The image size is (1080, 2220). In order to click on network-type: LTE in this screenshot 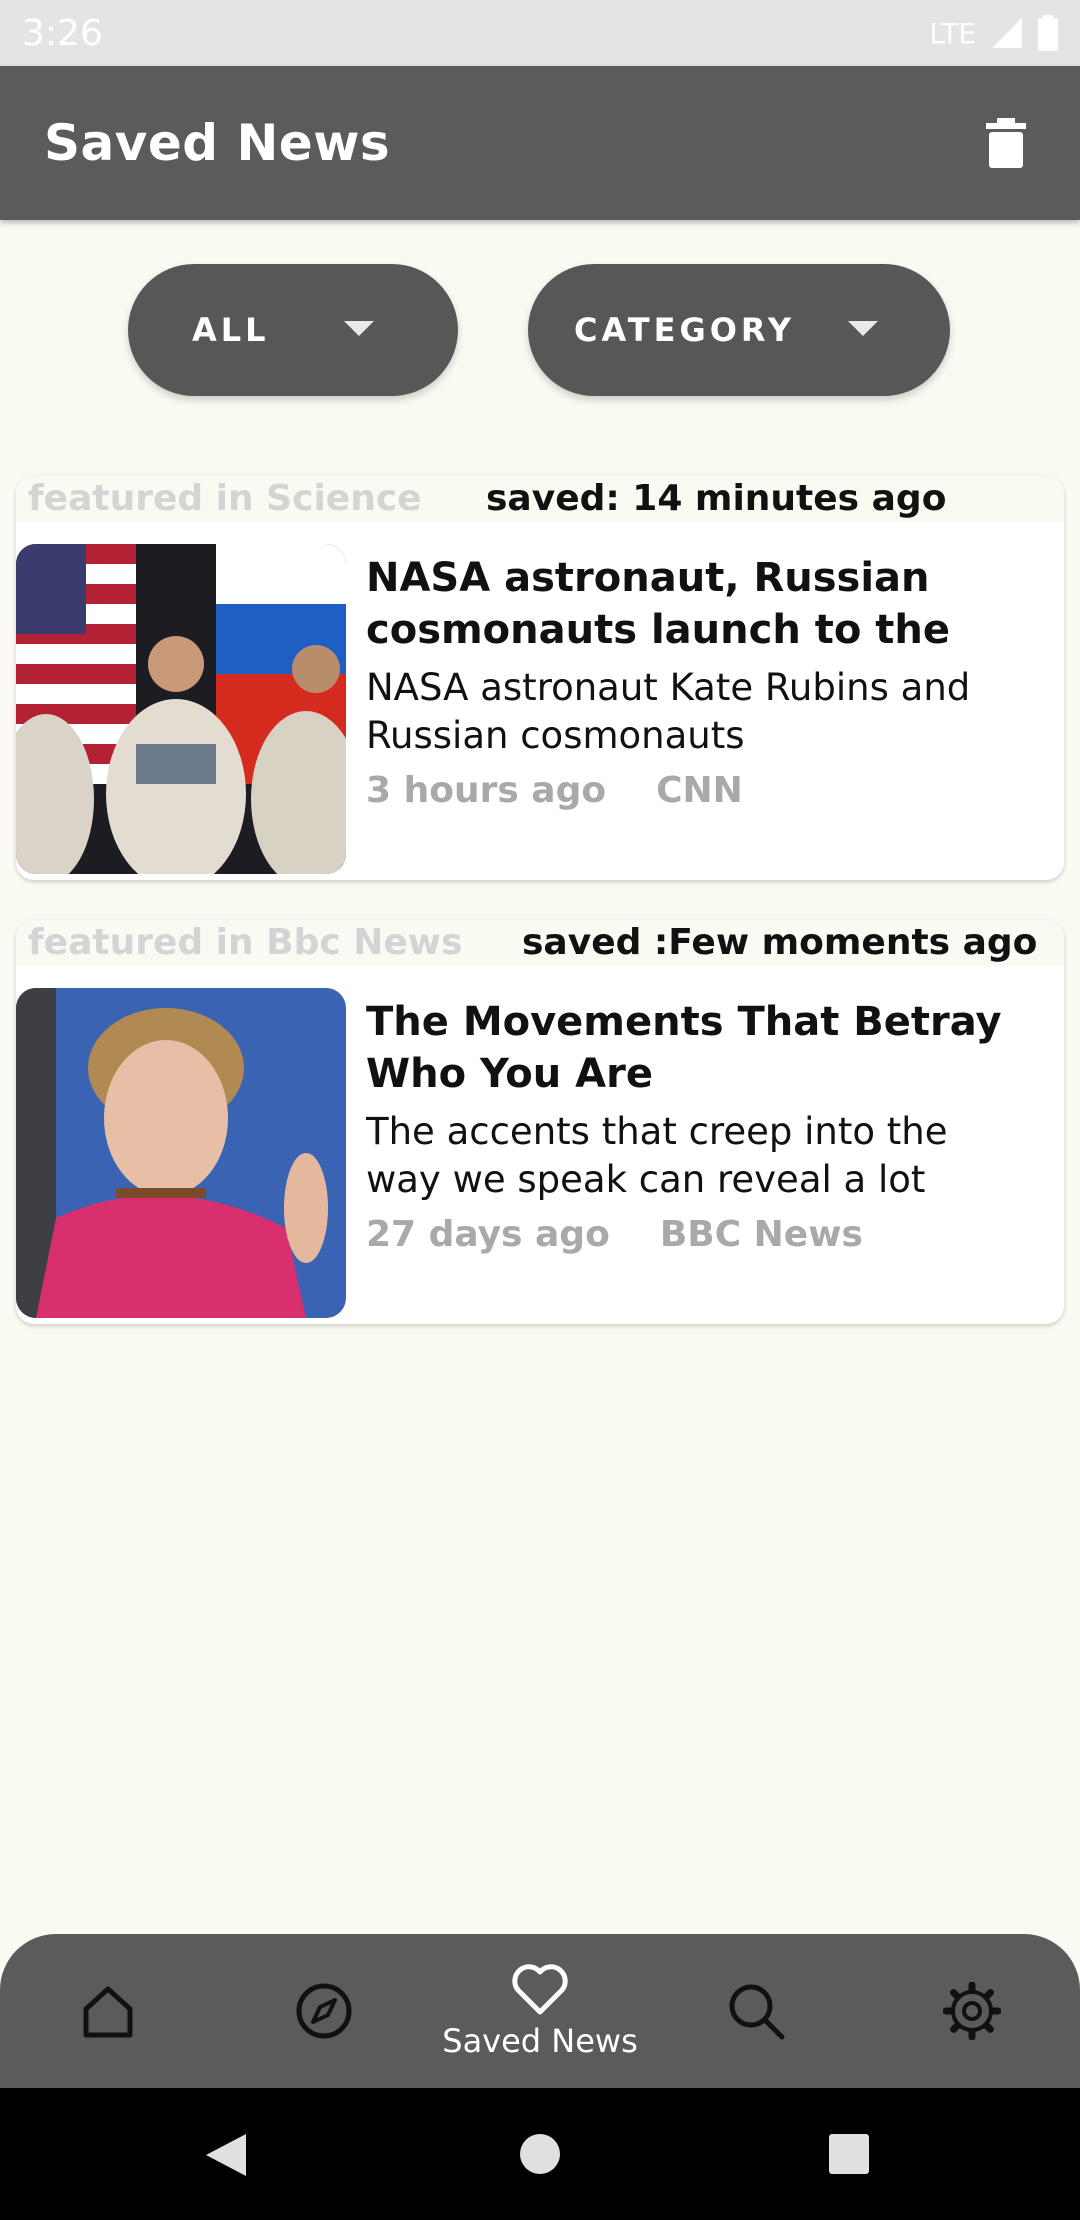, I will do `click(952, 33)`.